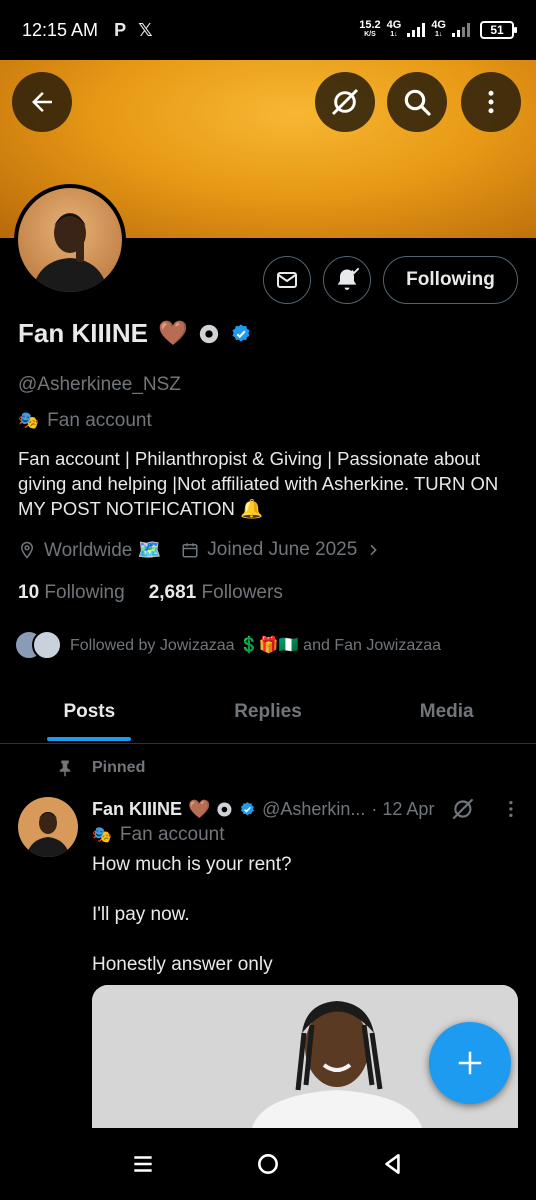 This screenshot has width=536, height=1200. What do you see at coordinates (199, 550) in the screenshot?
I see `profile-meta: Worldwide 🗺️ Joined June 2025` at bounding box center [199, 550].